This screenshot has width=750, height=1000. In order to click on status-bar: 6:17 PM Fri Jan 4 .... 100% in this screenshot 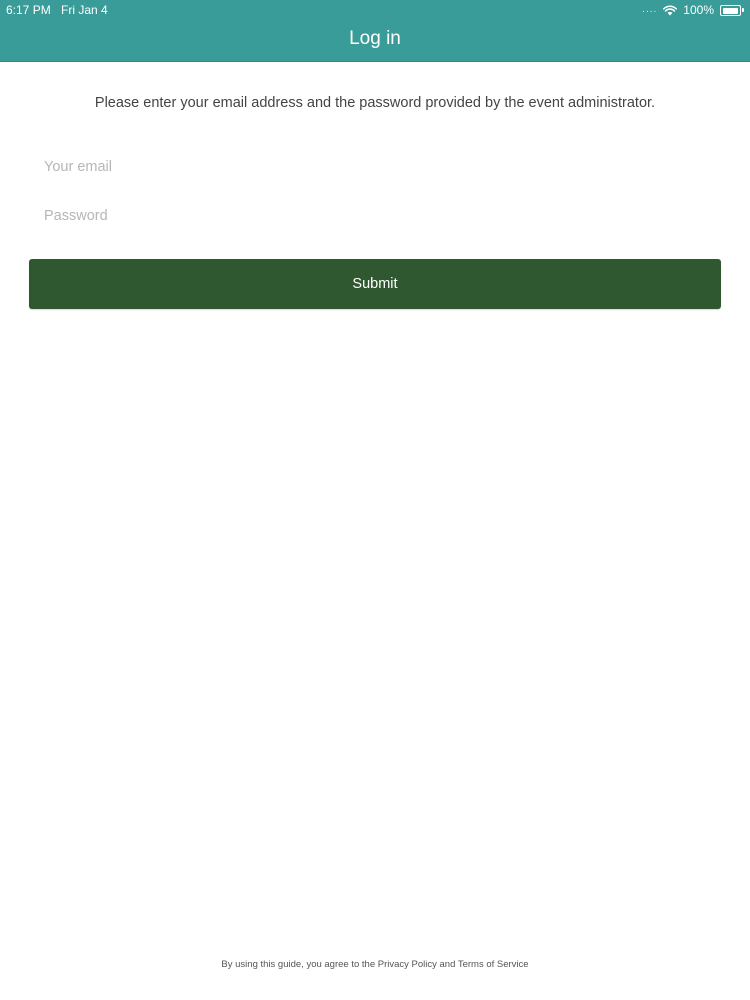, I will do `click(375, 10)`.